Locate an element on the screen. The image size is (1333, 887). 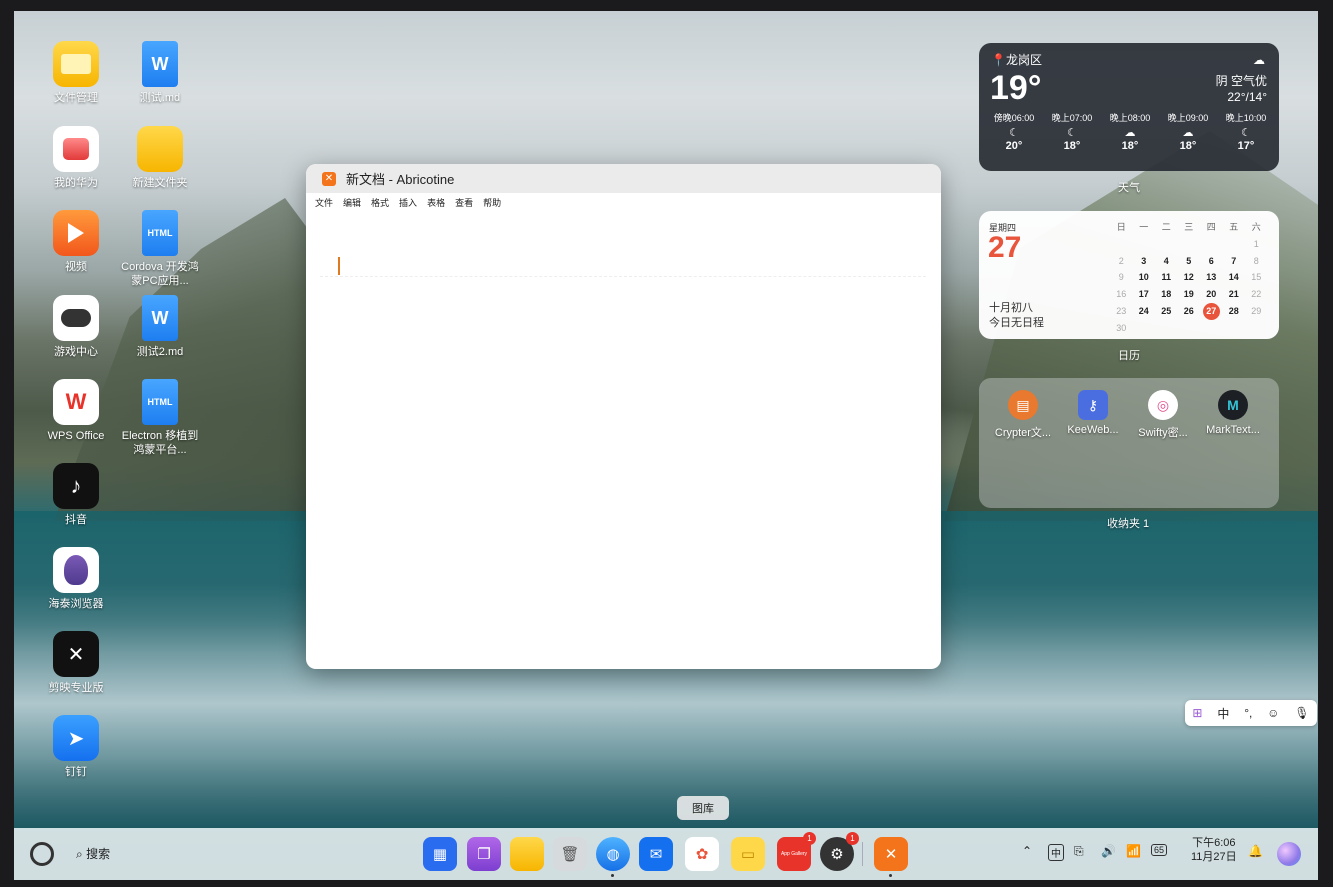
menu-table: 表格 is located at coordinates (436, 202).